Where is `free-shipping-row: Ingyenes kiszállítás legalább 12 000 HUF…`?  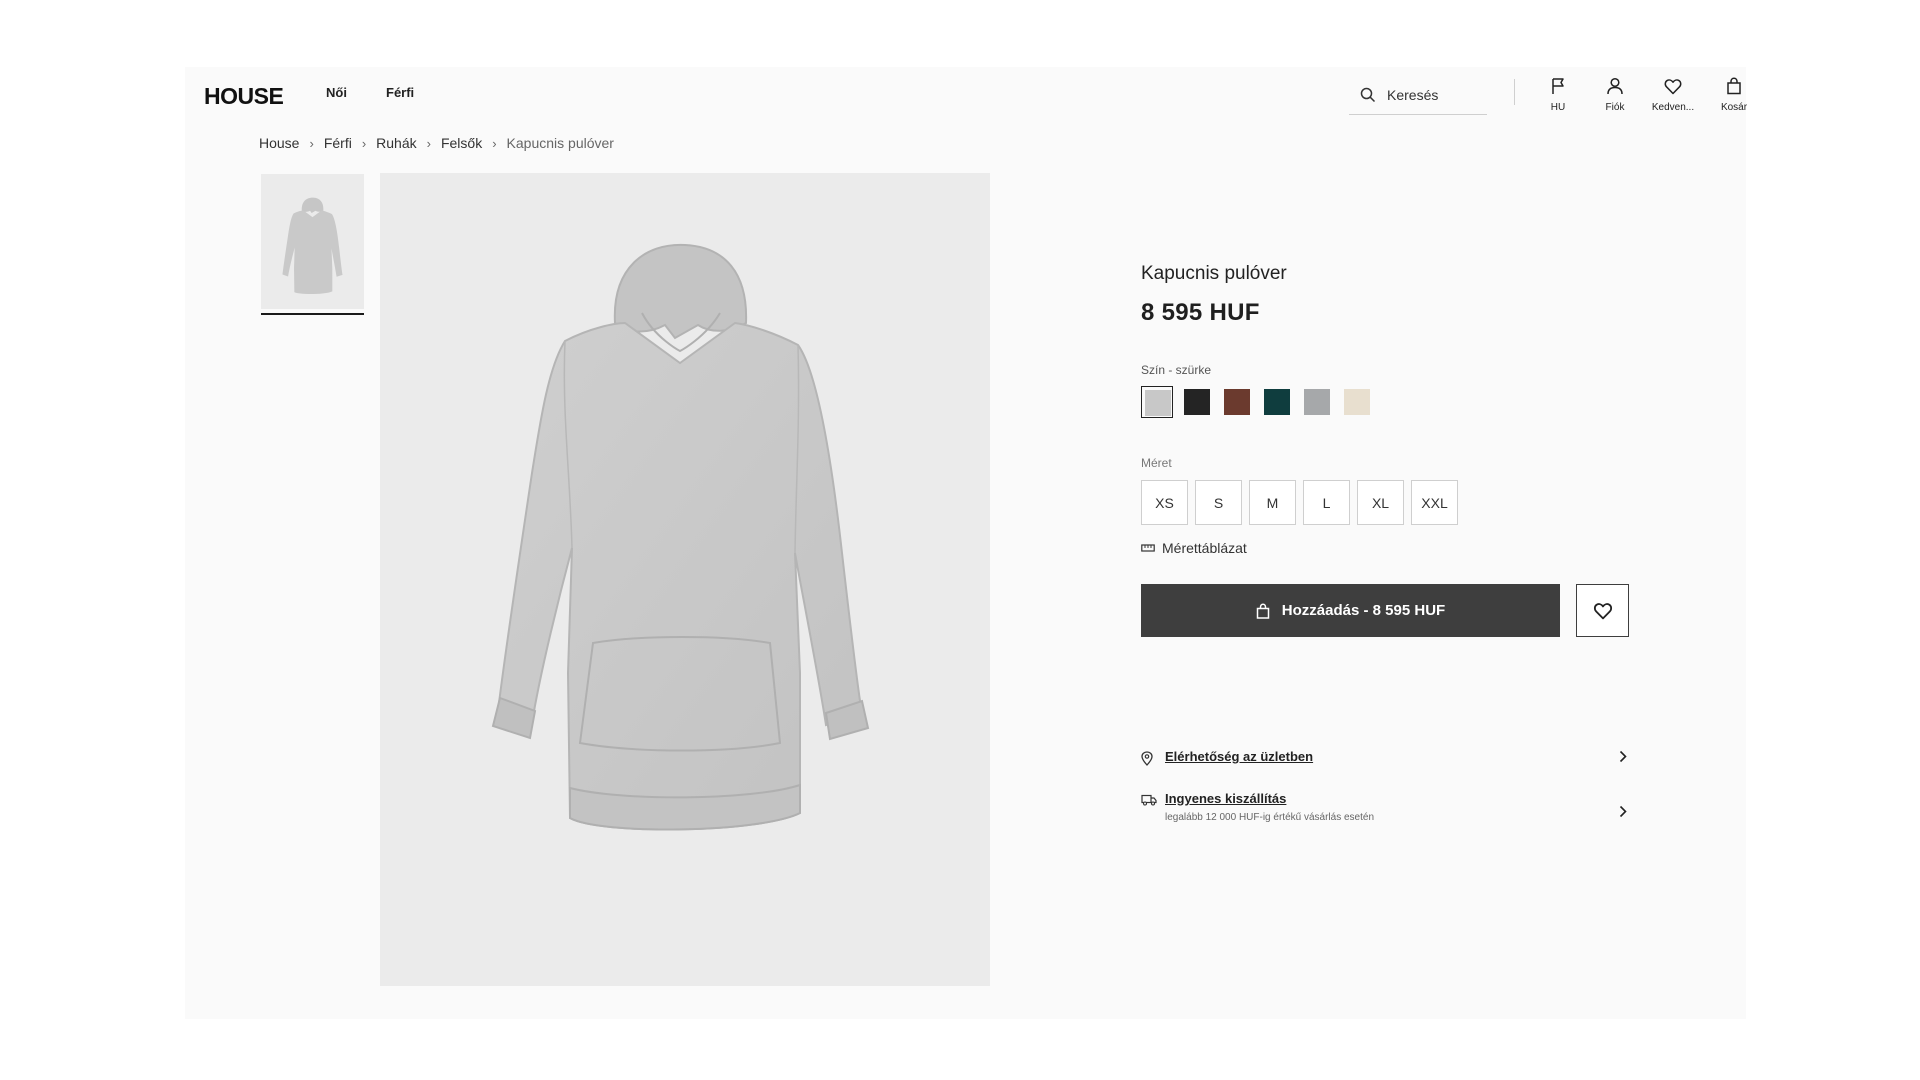 free-shipping-row: Ingyenes kiszállítás legalább 12 000 HUF… is located at coordinates (1385, 807).